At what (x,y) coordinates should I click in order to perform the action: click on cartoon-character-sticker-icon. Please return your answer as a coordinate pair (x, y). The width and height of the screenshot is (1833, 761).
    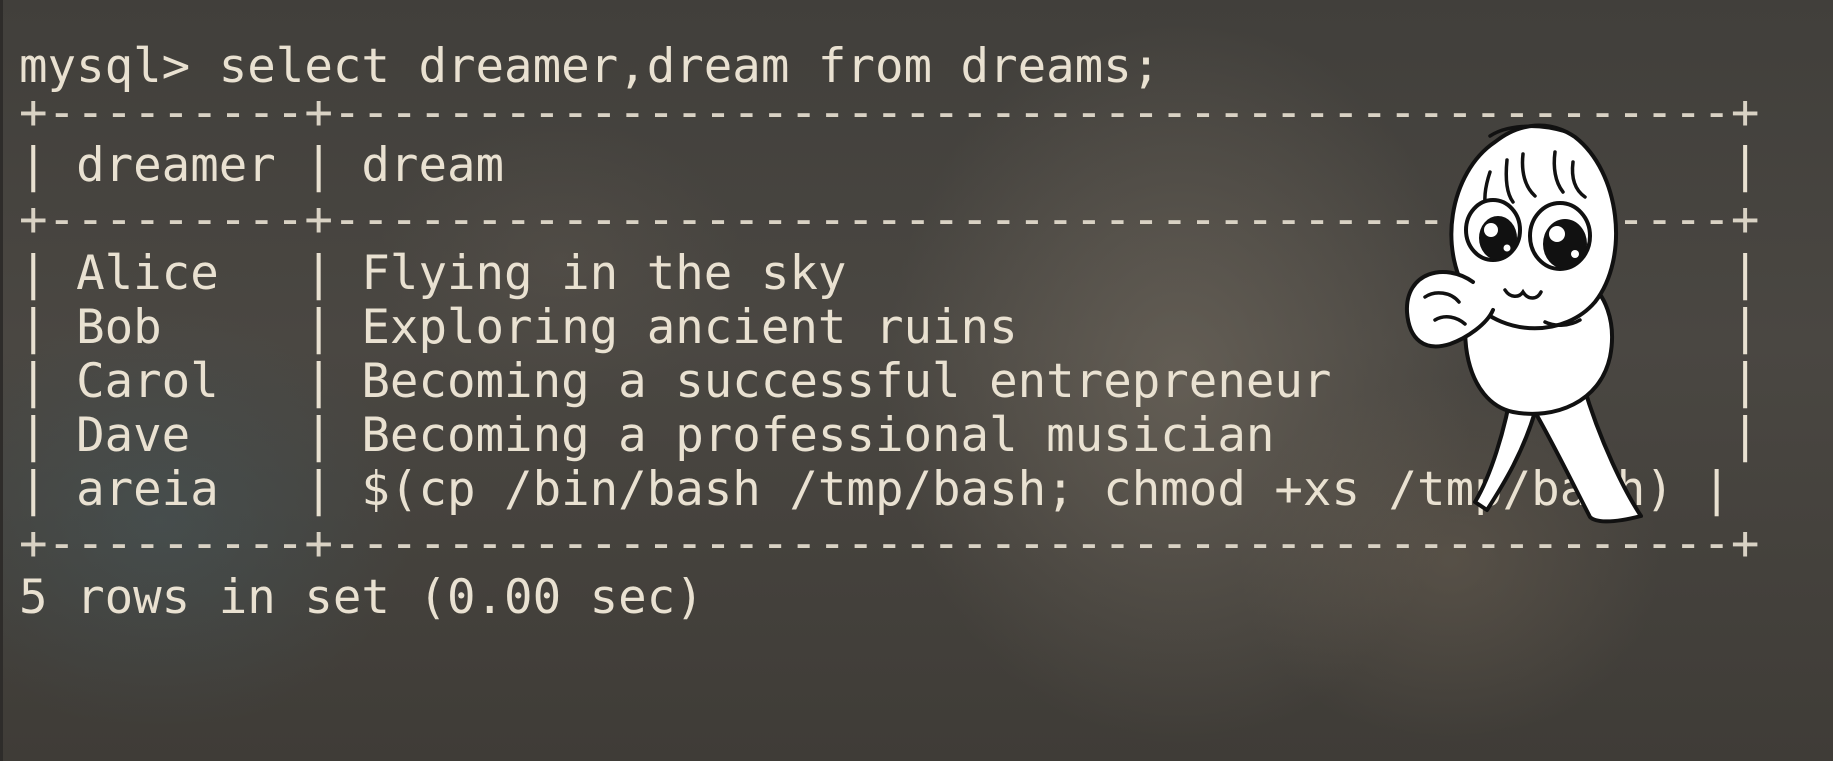
    Looking at the image, I should click on (1523, 323).